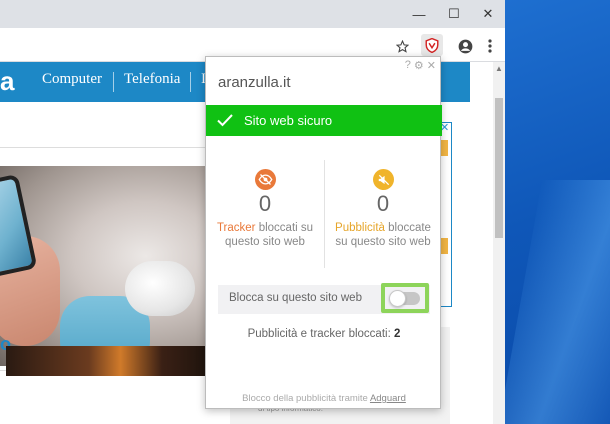 This screenshot has height=424, width=610. What do you see at coordinates (419, 14) in the screenshot?
I see `minimize-button: —` at bounding box center [419, 14].